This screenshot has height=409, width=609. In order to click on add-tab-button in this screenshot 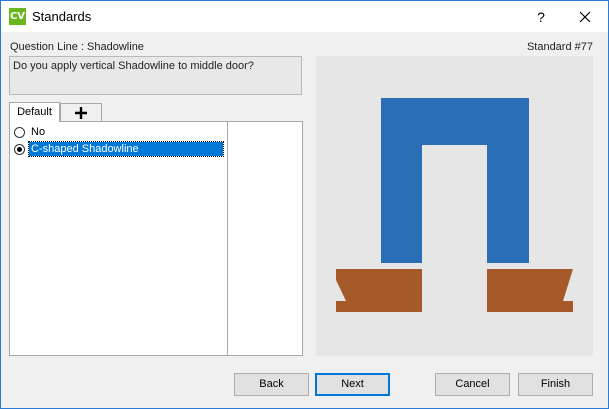, I will do `click(81, 112)`.